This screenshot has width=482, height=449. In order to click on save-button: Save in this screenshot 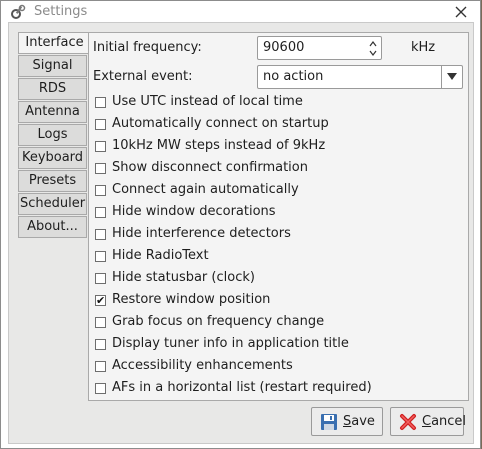, I will do `click(347, 421)`.